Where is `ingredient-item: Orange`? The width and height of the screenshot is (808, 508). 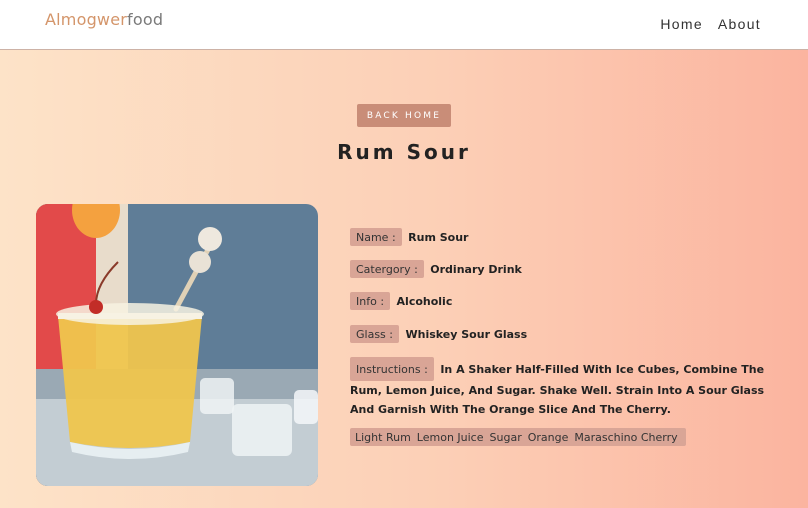 ingredient-item: Orange is located at coordinates (548, 437).